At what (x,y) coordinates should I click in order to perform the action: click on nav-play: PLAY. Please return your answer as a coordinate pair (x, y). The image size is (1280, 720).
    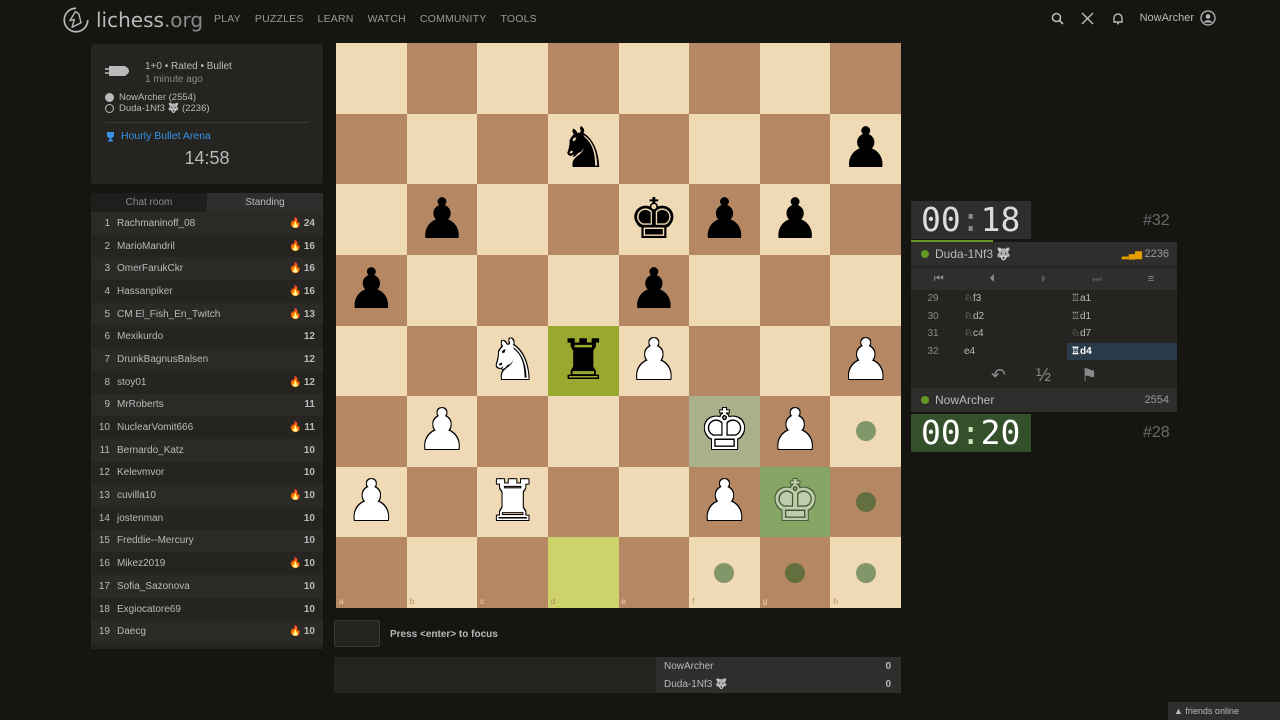
    Looking at the image, I should click on (227, 19).